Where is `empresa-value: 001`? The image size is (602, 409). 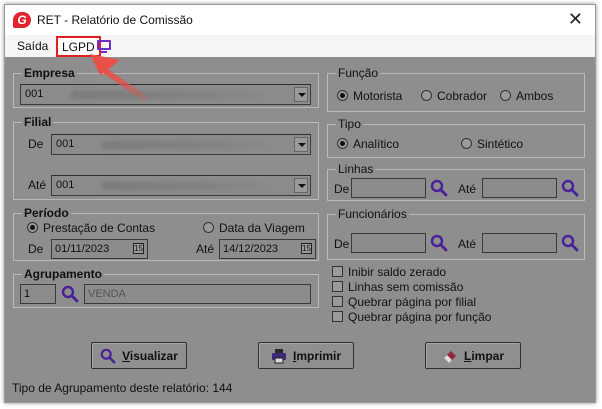
empresa-value: 001 is located at coordinates (34, 94).